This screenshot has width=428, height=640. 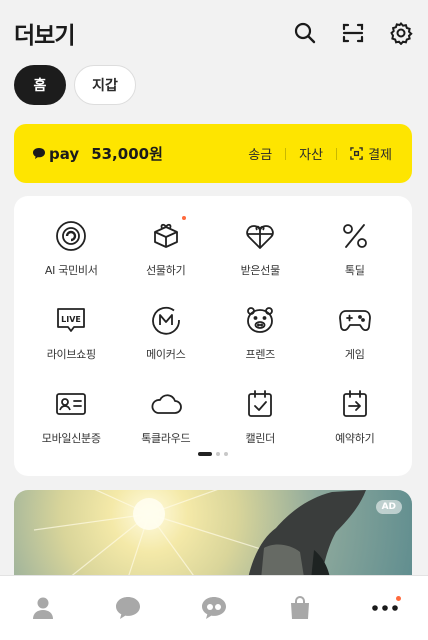 I want to click on nav-friends, so click(x=43, y=608).